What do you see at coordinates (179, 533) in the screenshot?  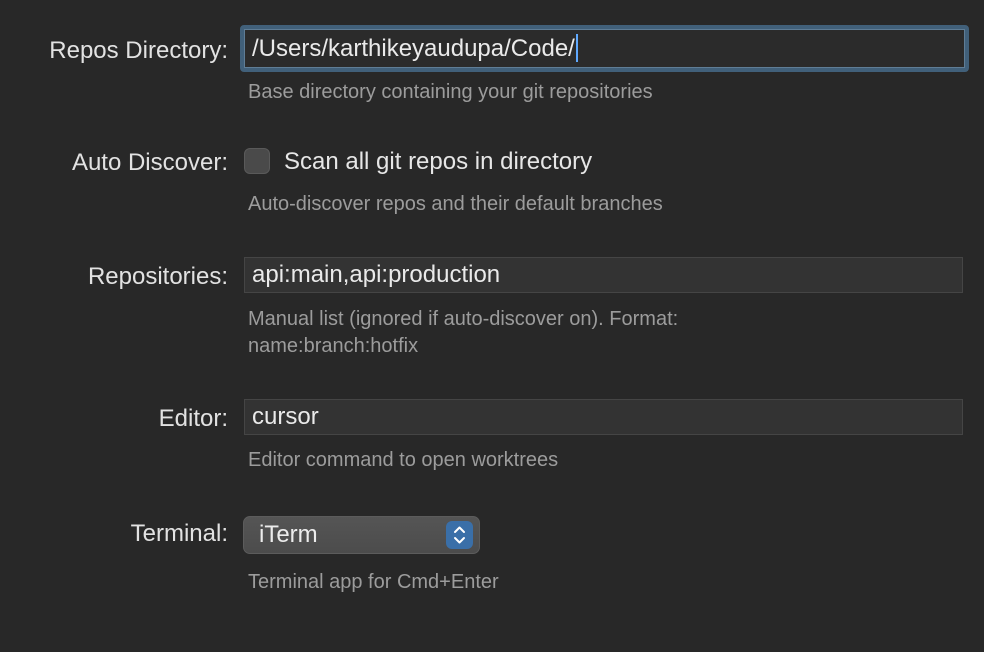 I see `terminal-label: Terminal:` at bounding box center [179, 533].